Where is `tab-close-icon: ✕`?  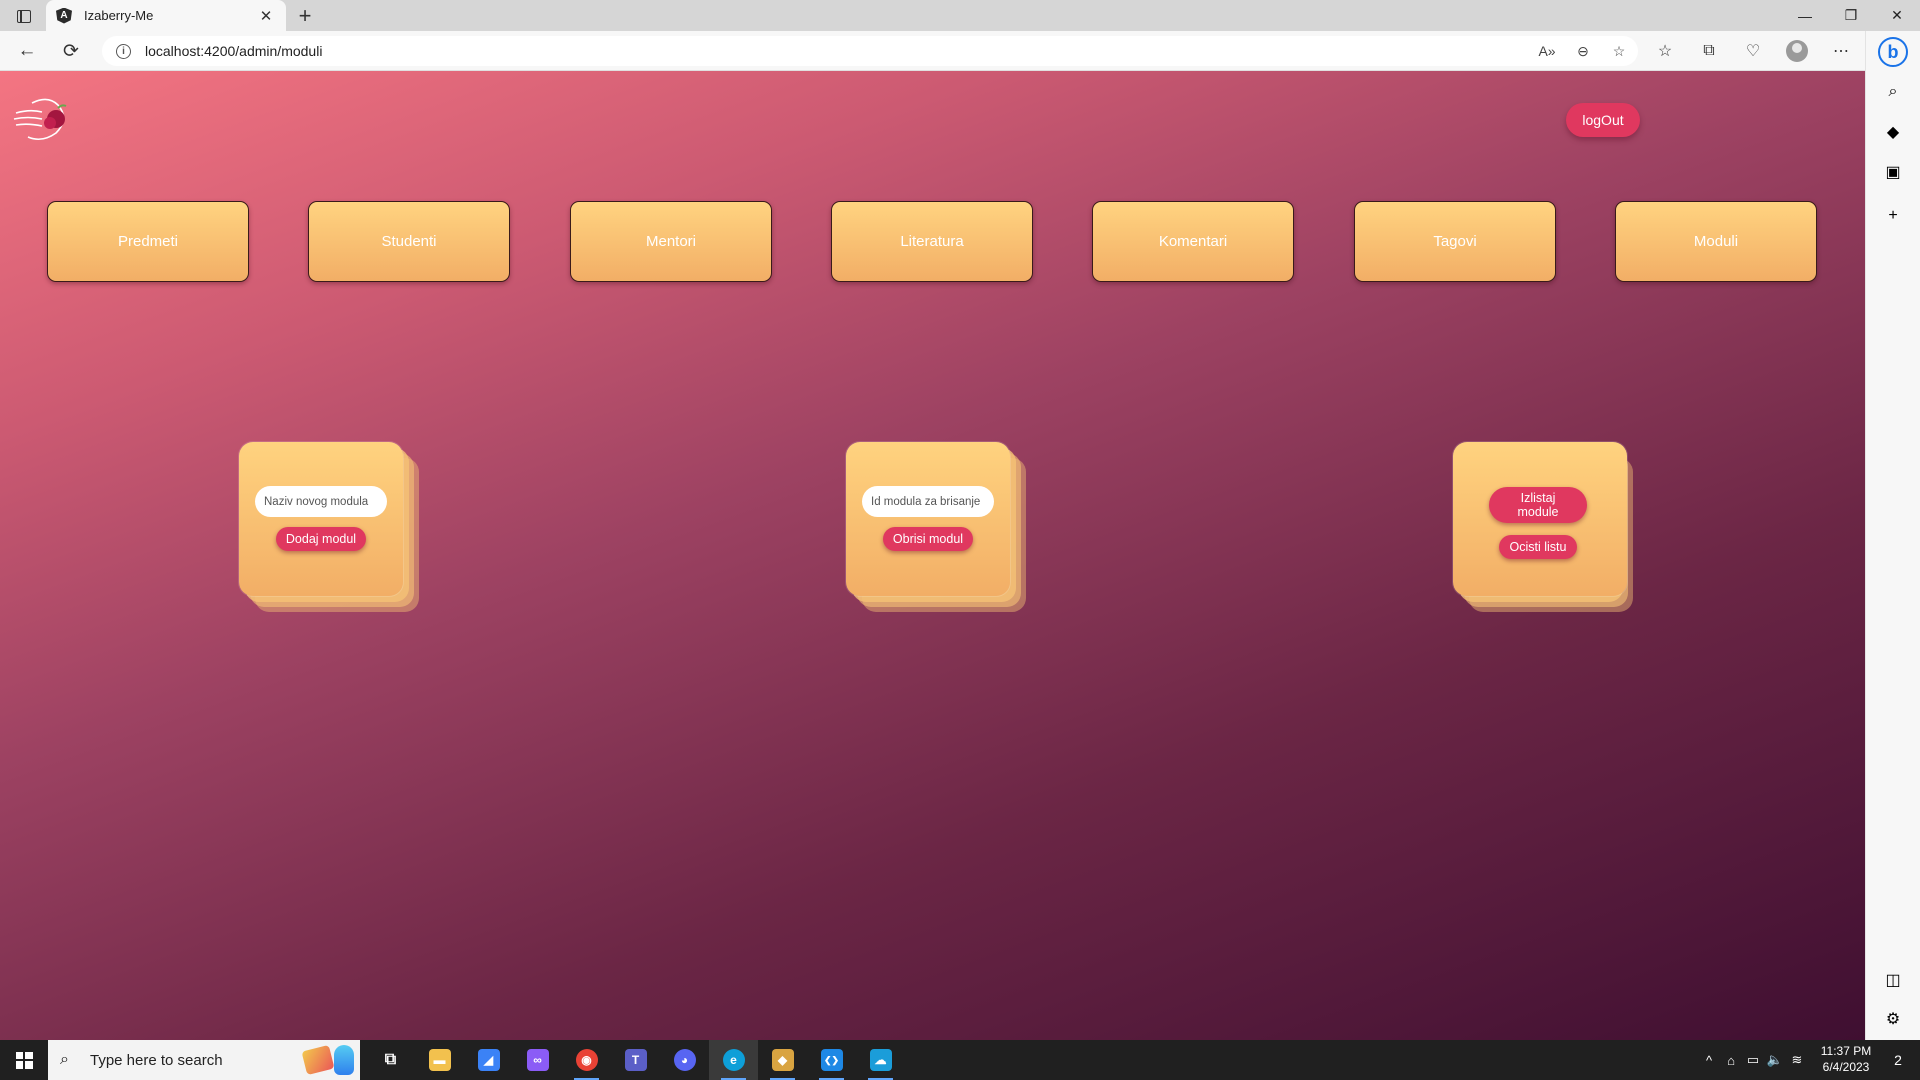 tab-close-icon: ✕ is located at coordinates (266, 16).